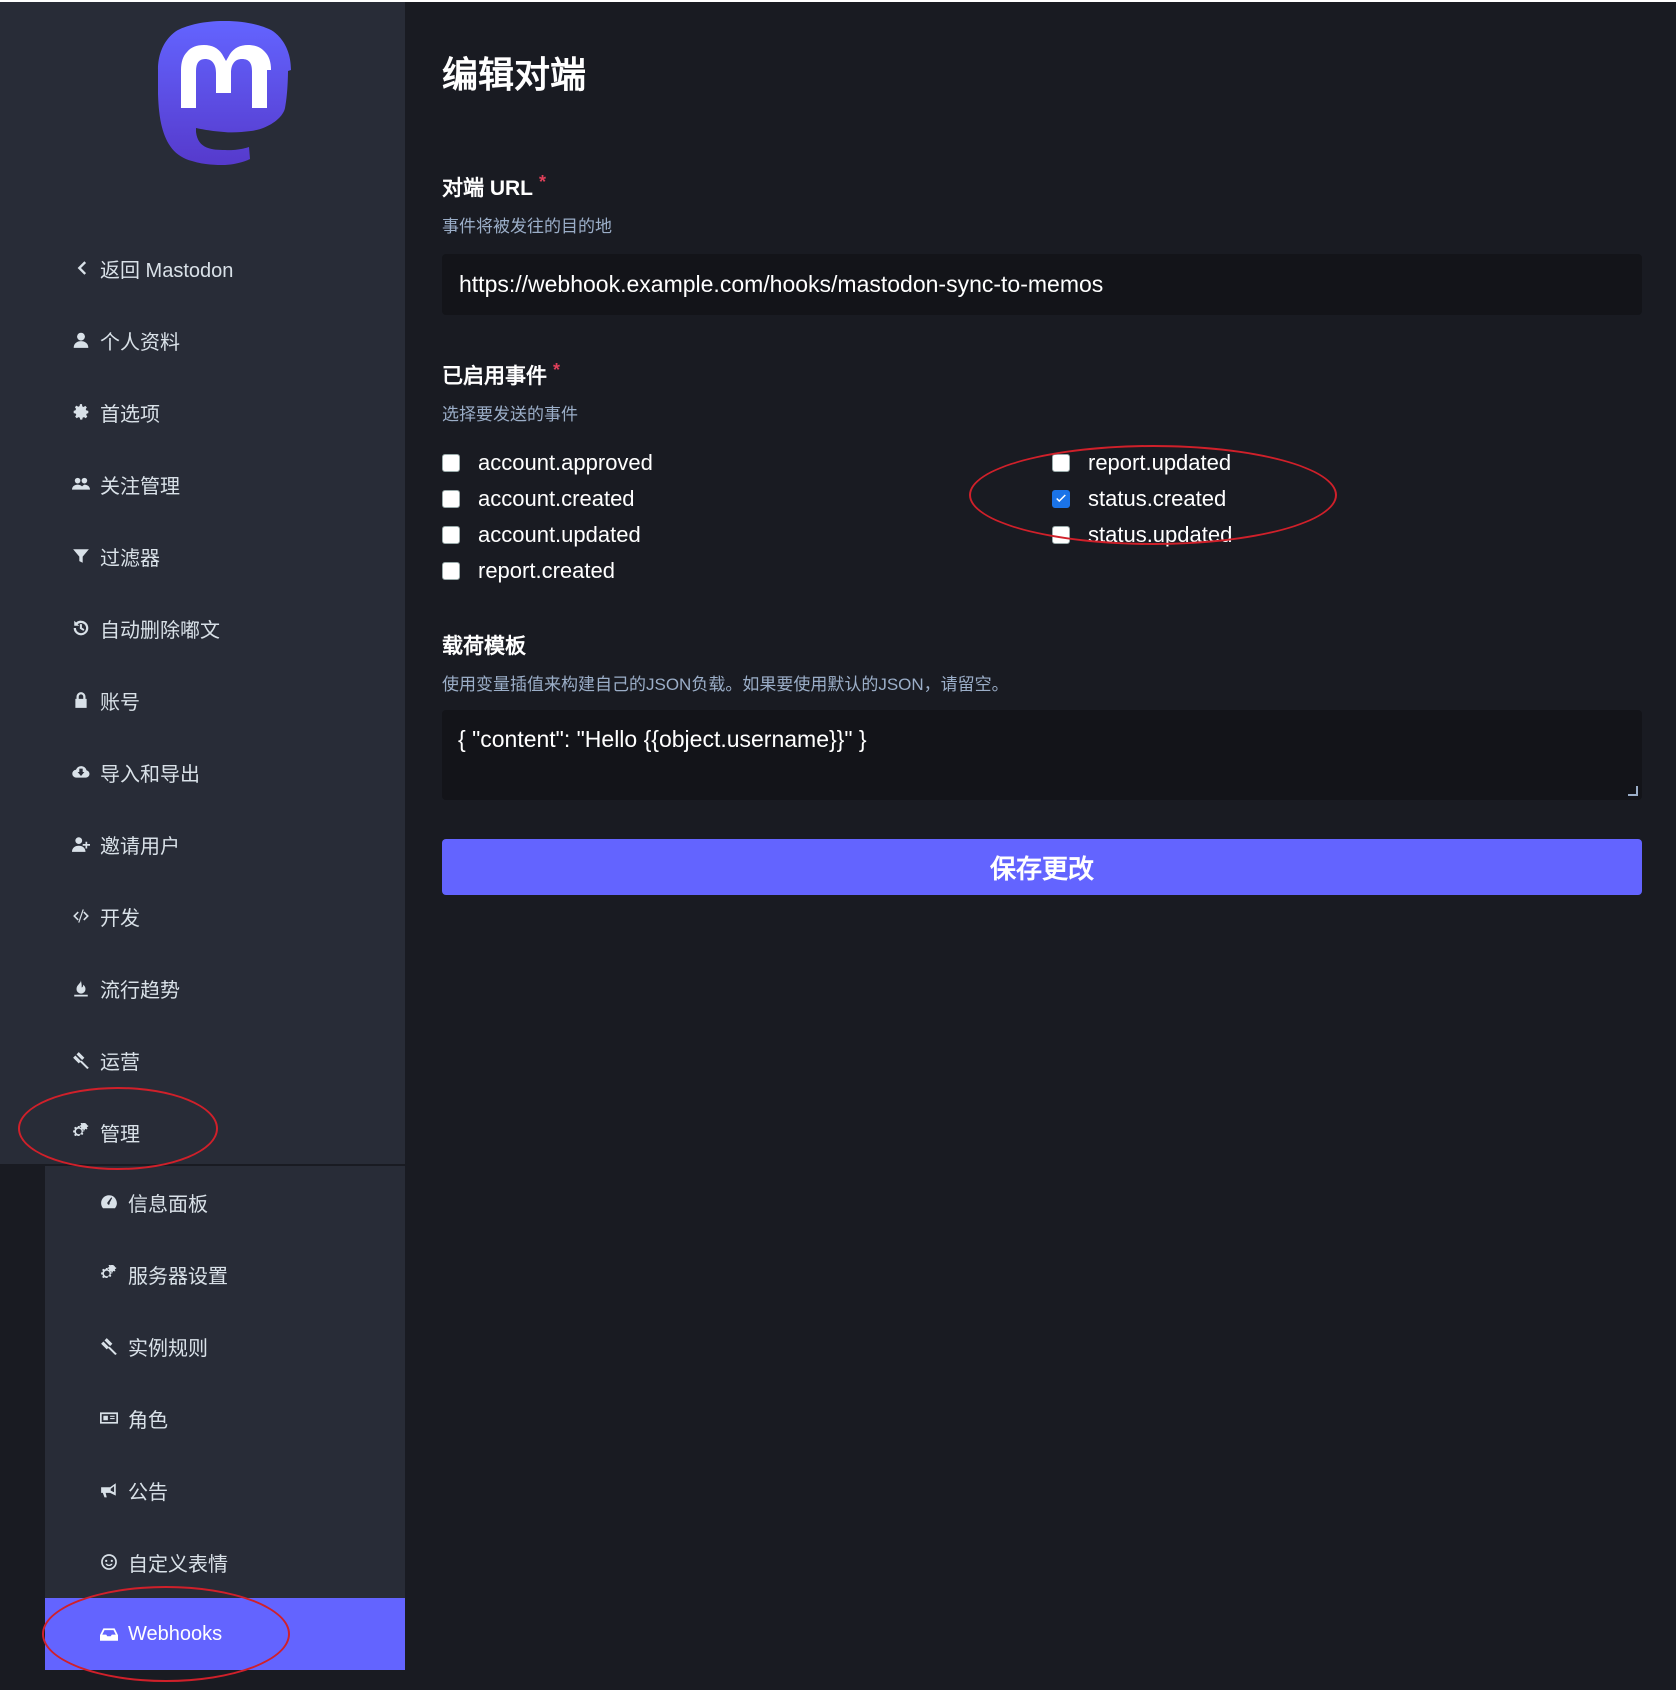  Describe the element at coordinates (510, 414) in the screenshot. I see `events-hint: 选择要发送的事件` at that location.